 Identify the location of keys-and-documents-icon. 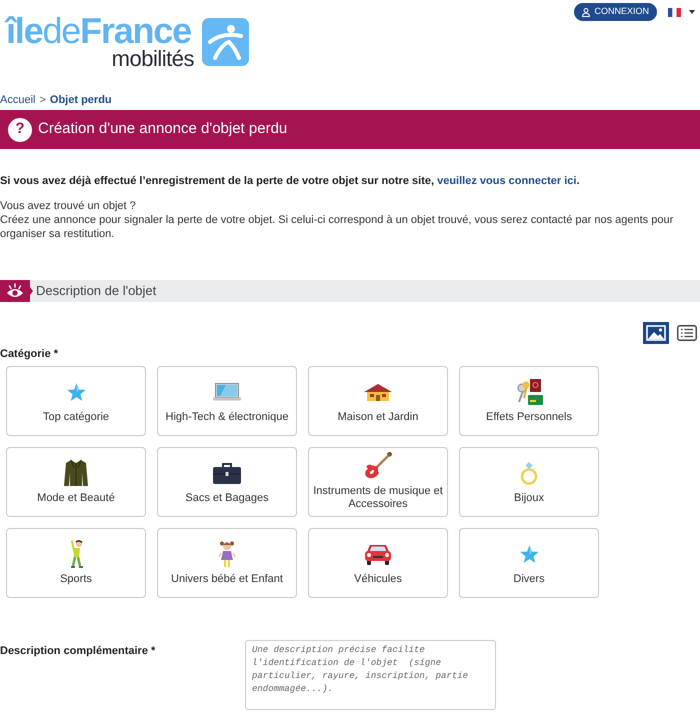
(529, 392).